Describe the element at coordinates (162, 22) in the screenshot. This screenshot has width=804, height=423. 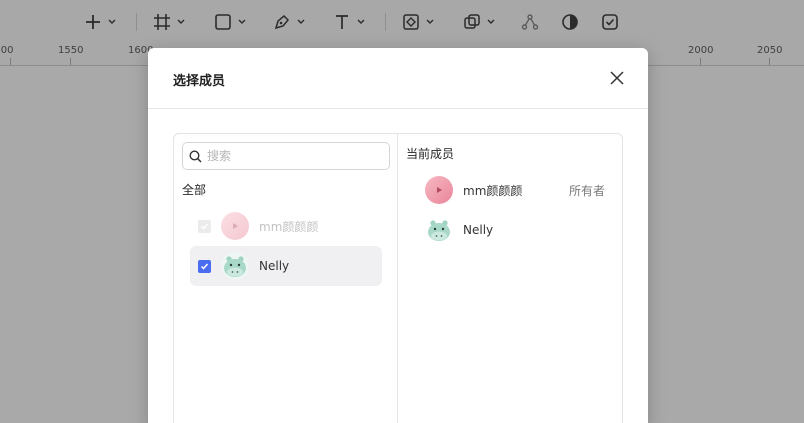
I see `frame-icon` at that location.